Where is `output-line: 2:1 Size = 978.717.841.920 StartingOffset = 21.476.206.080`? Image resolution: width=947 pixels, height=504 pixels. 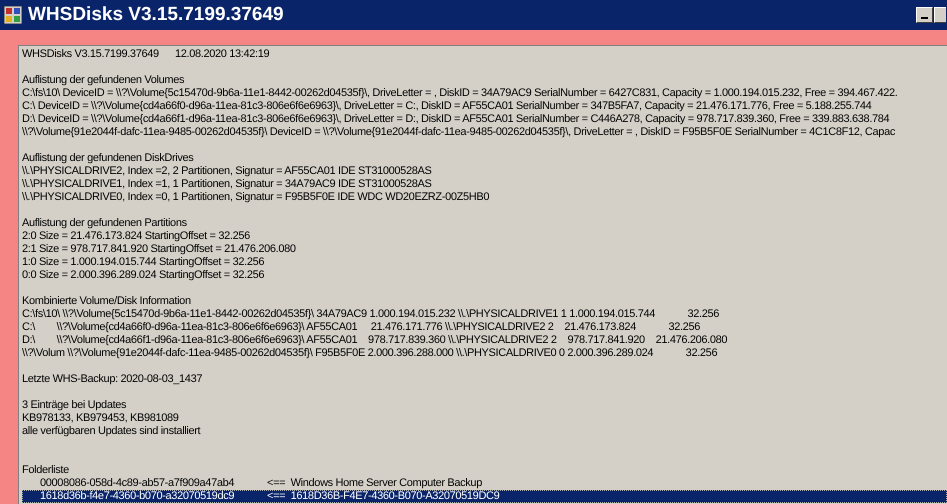 output-line: 2:1 Size = 978.717.841.920 StartingOffset = 21.476.206.080 is located at coordinates (159, 249).